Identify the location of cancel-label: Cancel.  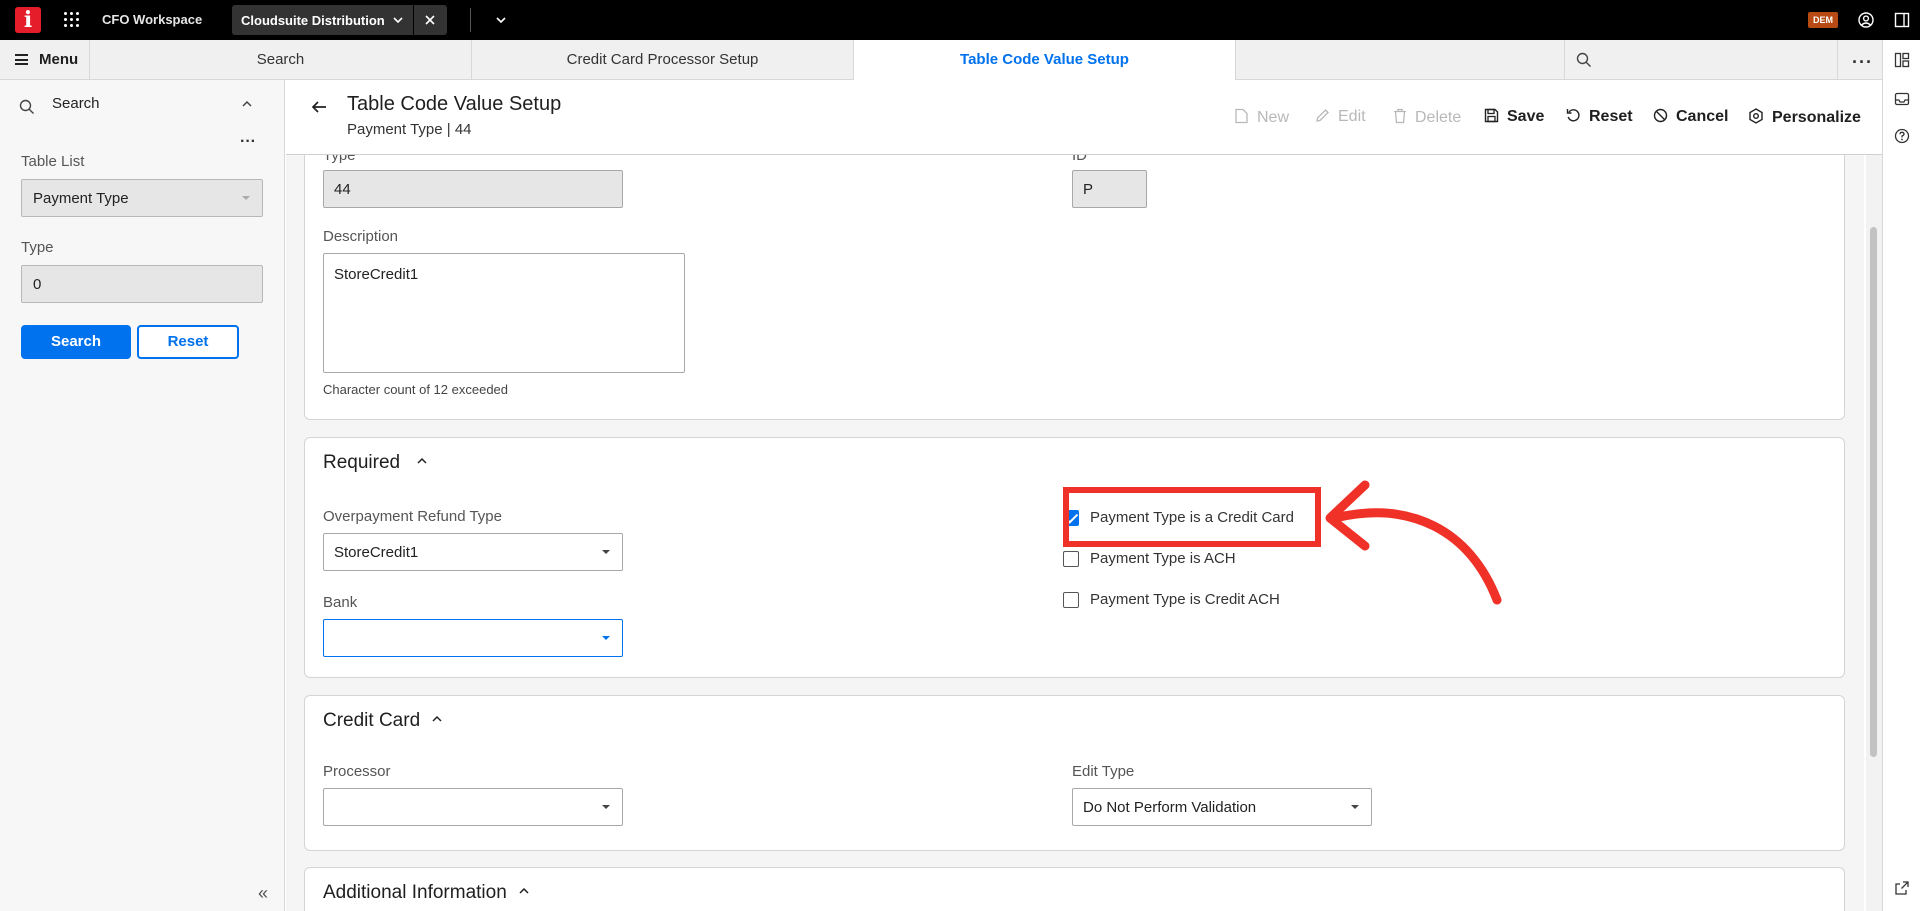
(1702, 116).